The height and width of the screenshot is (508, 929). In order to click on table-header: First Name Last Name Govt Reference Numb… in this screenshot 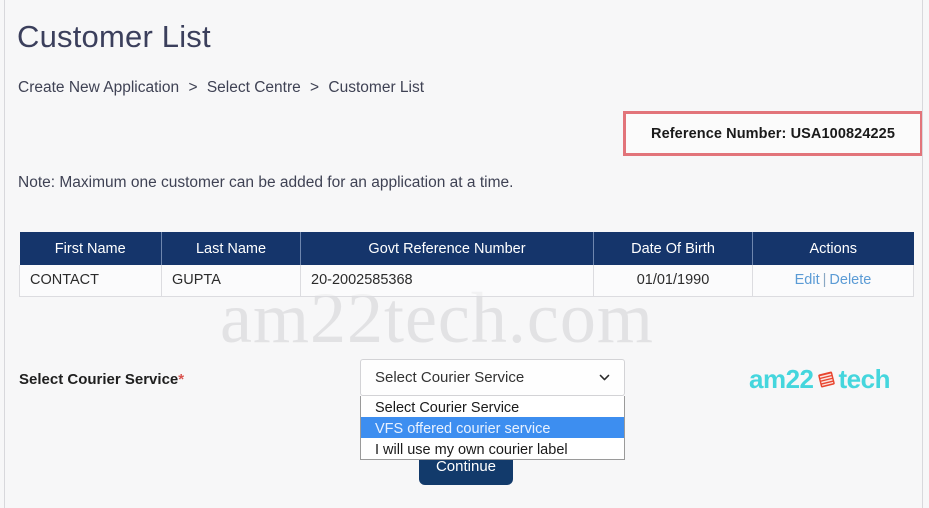, I will do `click(466, 248)`.